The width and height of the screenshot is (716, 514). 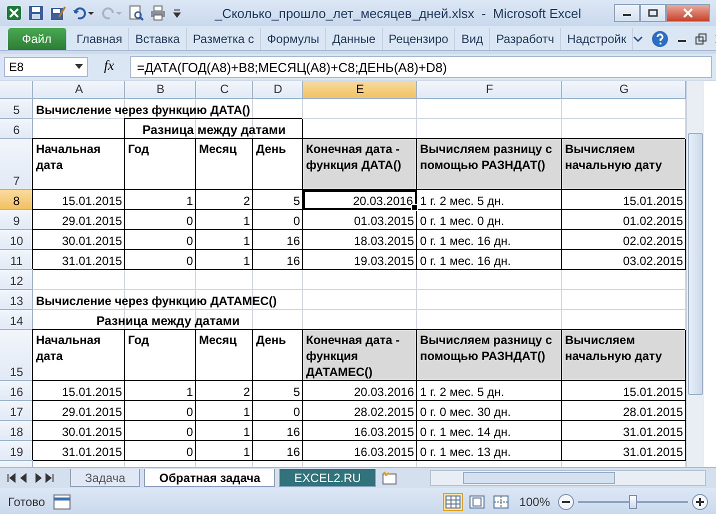 I want to click on sheet-tab: Обратная задача, so click(x=210, y=478).